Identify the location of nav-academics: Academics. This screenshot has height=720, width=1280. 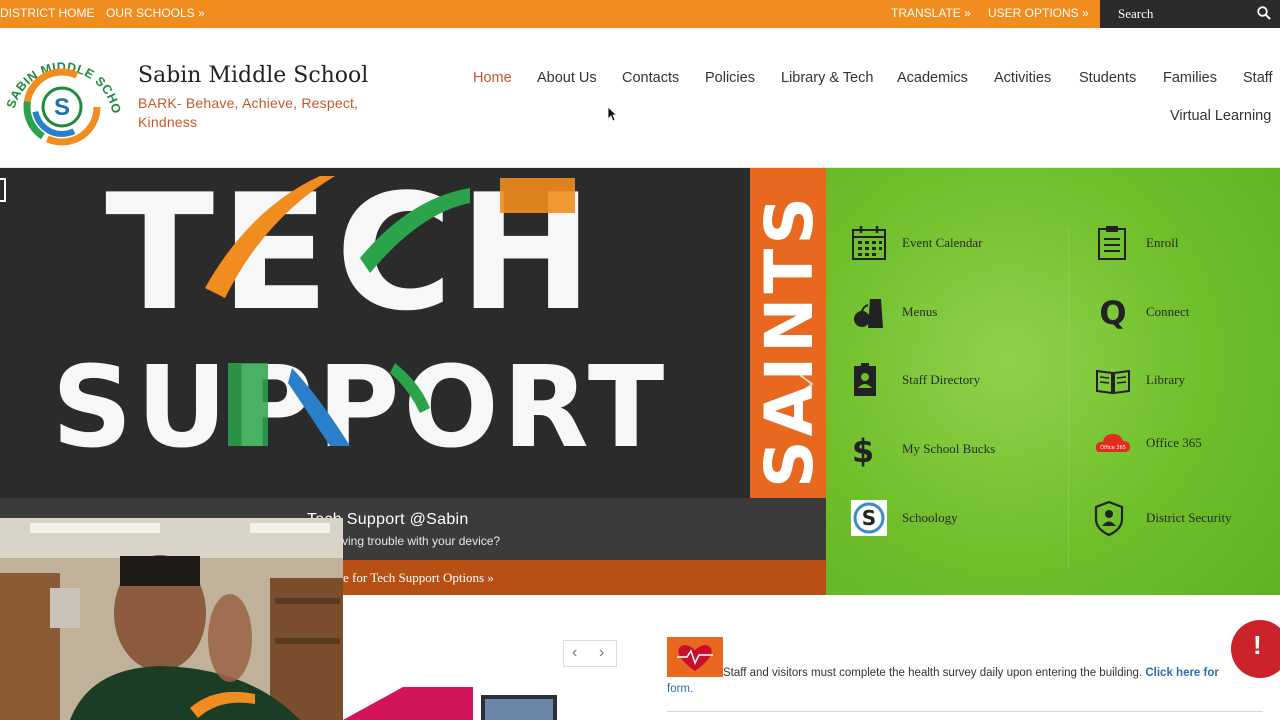
(932, 78).